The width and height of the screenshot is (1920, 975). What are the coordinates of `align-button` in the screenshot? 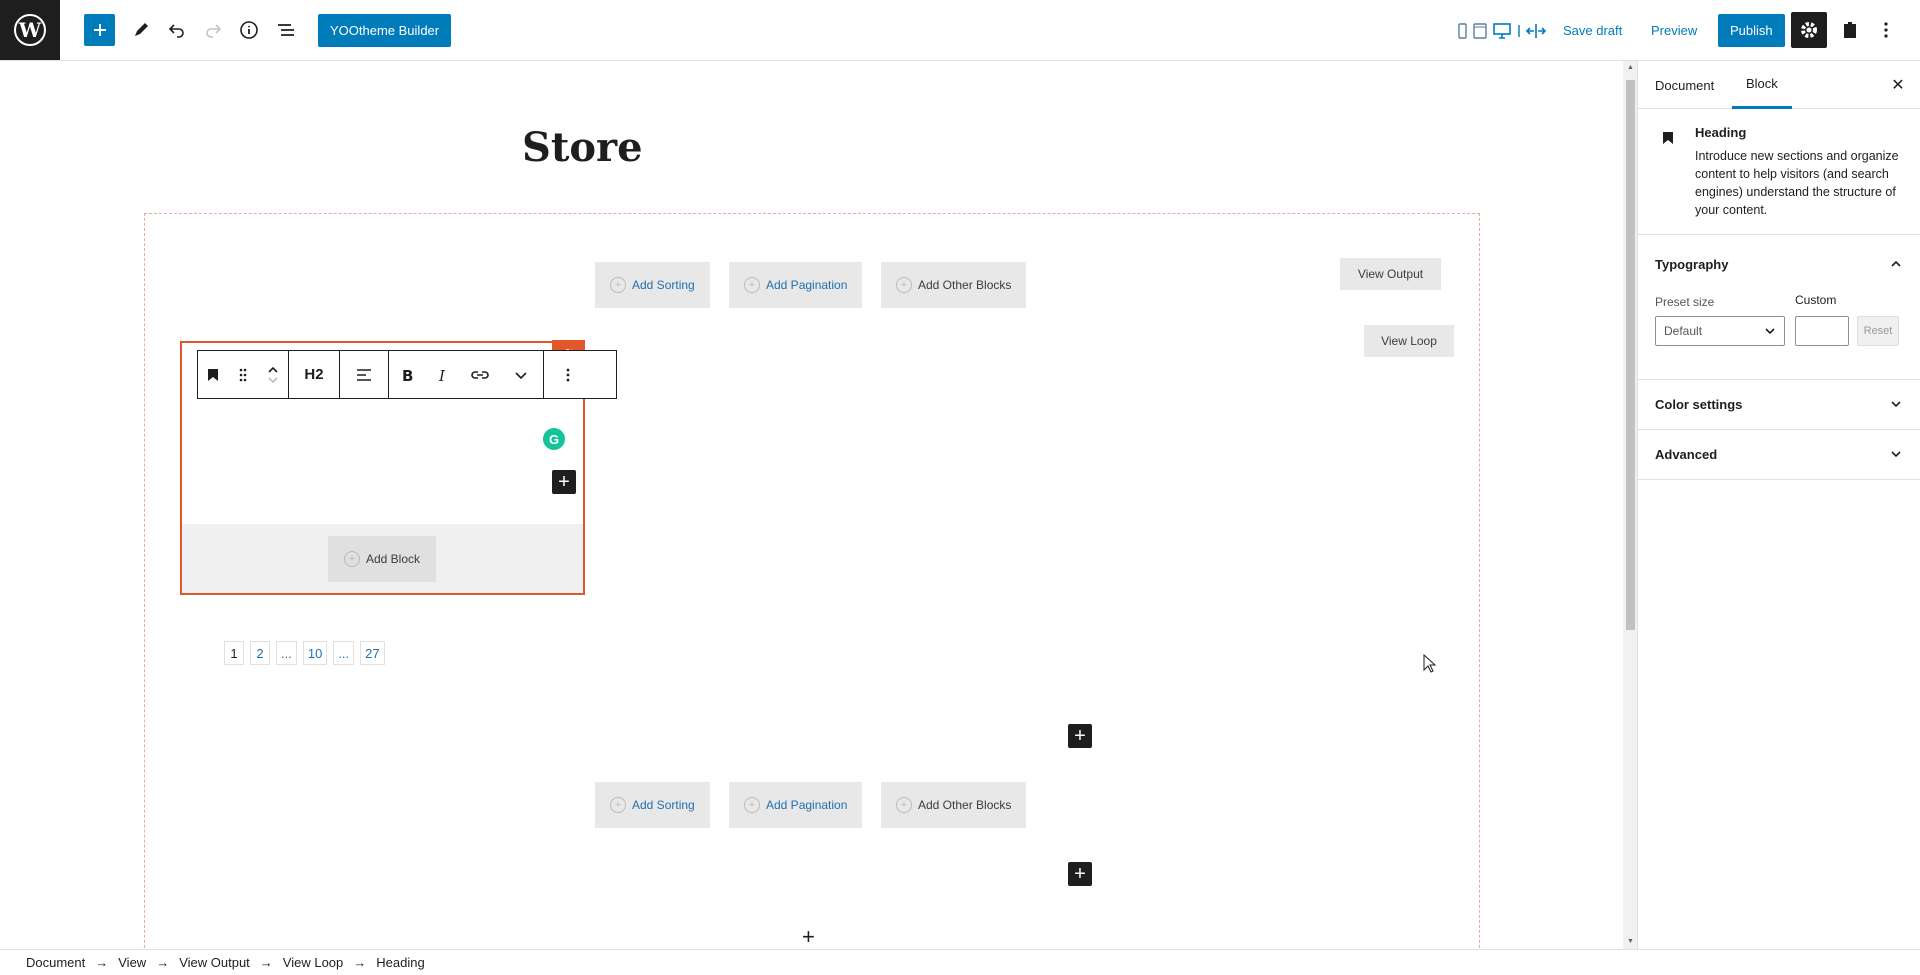 It's located at (364, 374).